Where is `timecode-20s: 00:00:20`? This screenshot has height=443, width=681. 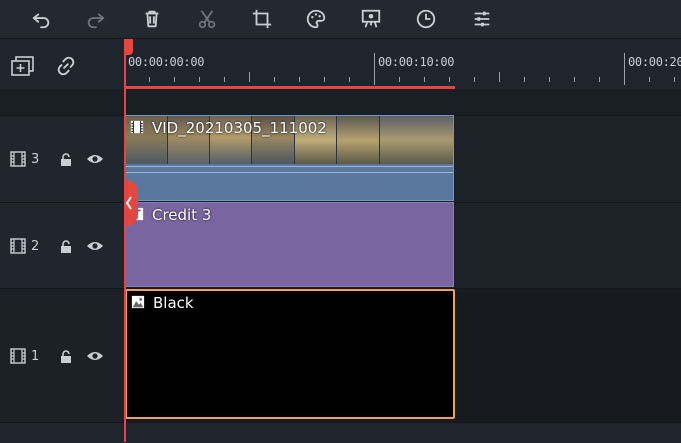
timecode-20s: 00:00:20 is located at coordinates (654, 62).